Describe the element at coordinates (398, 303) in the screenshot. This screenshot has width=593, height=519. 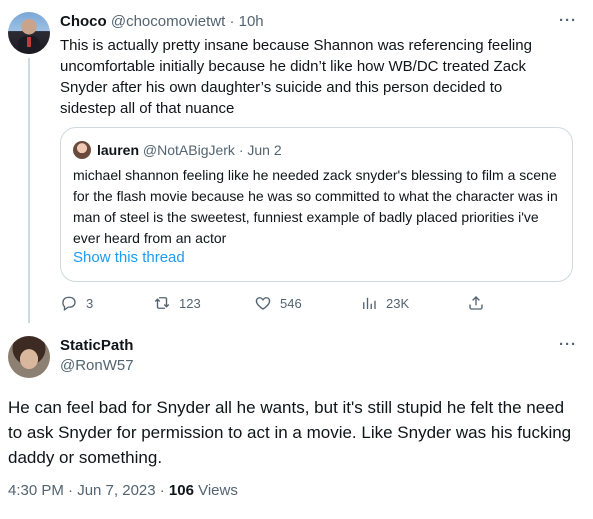
I see `view-count: 23K` at that location.